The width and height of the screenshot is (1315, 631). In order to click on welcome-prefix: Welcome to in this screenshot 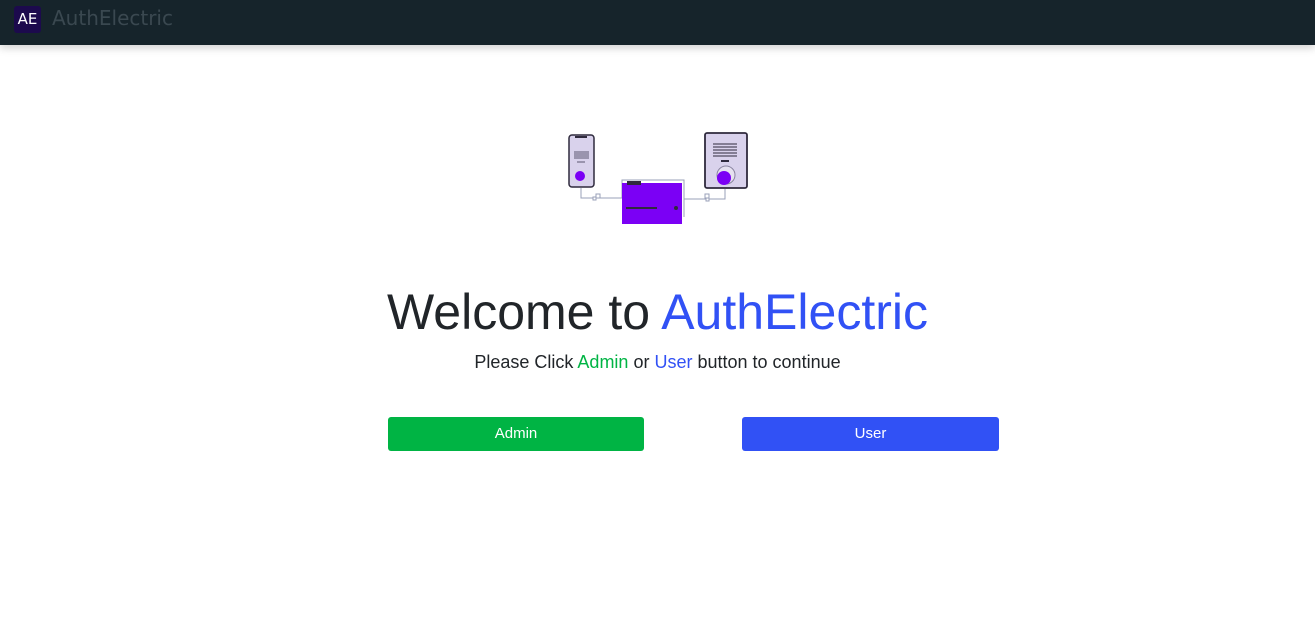, I will do `click(524, 312)`.